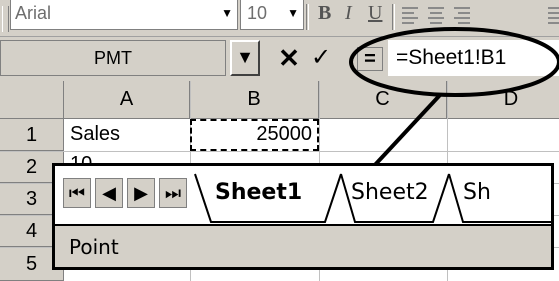 This screenshot has width=559, height=281. I want to click on align-left-icon, so click(412, 14).